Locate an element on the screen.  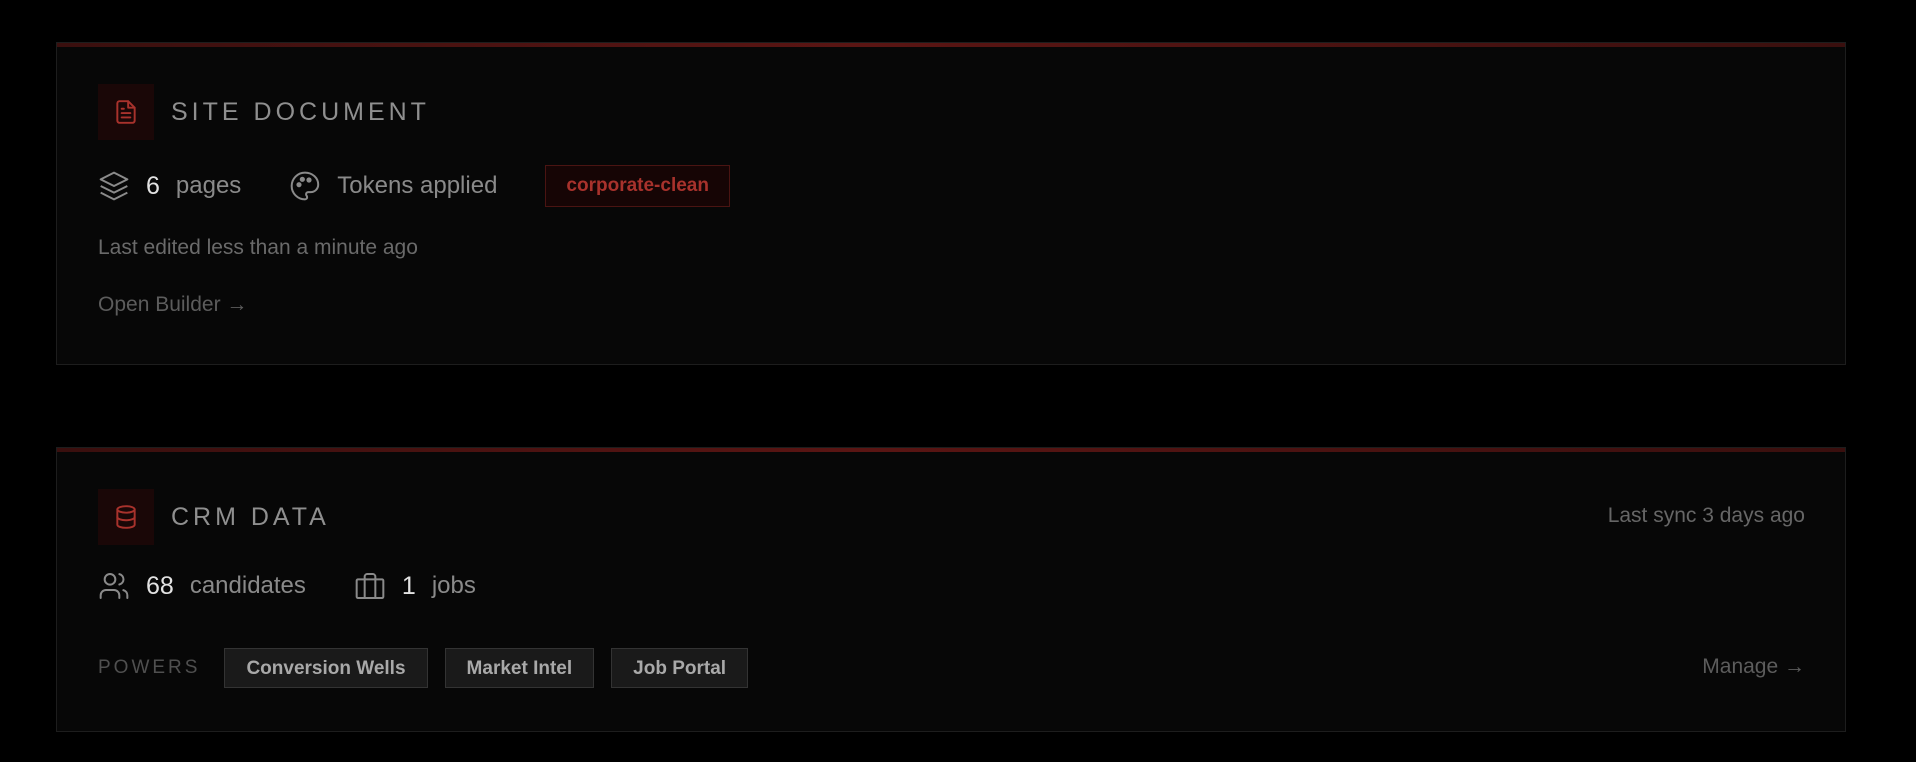
power-chip-market-intel: Market Intel is located at coordinates (519, 668).